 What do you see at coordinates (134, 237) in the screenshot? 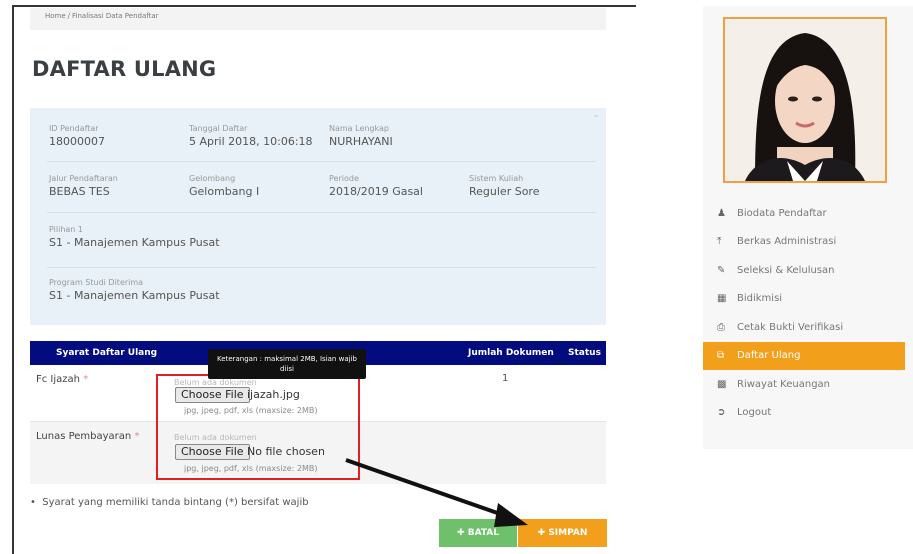
I see `field-pilihan-1: Pilihan 1 S1 - Manajemen Kampus Pusat` at bounding box center [134, 237].